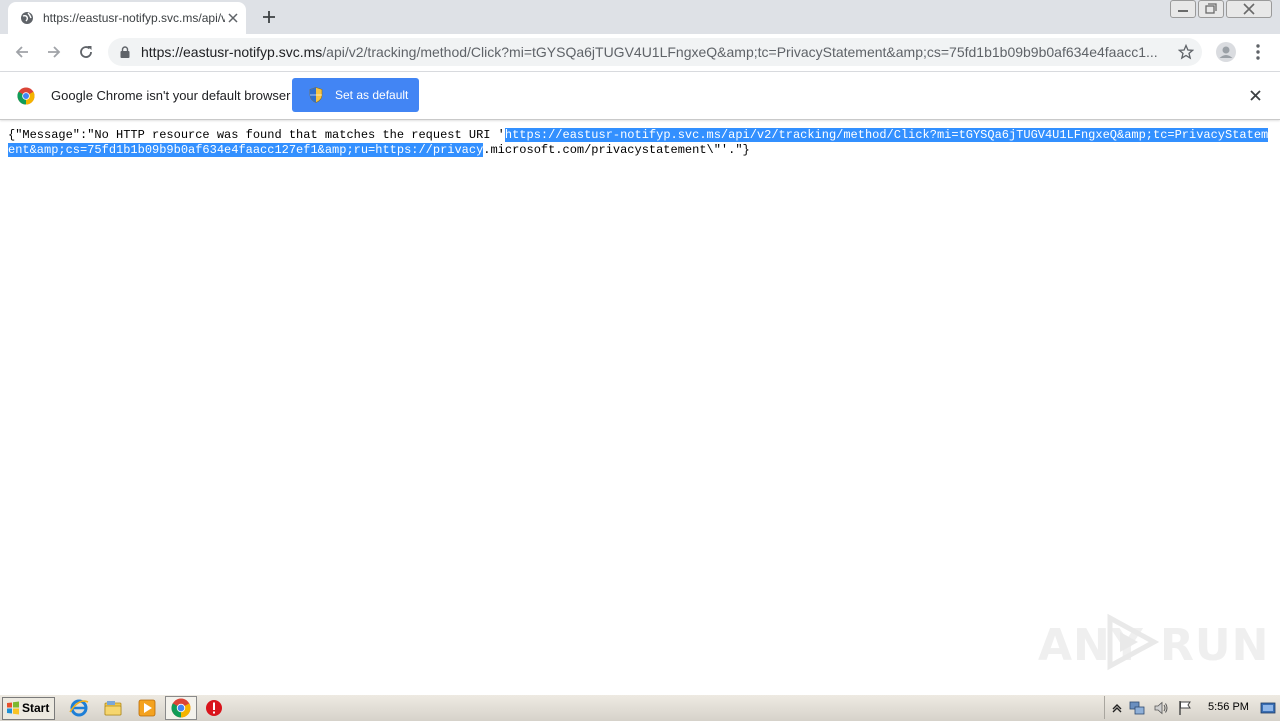  I want to click on network-icon, so click(1137, 708).